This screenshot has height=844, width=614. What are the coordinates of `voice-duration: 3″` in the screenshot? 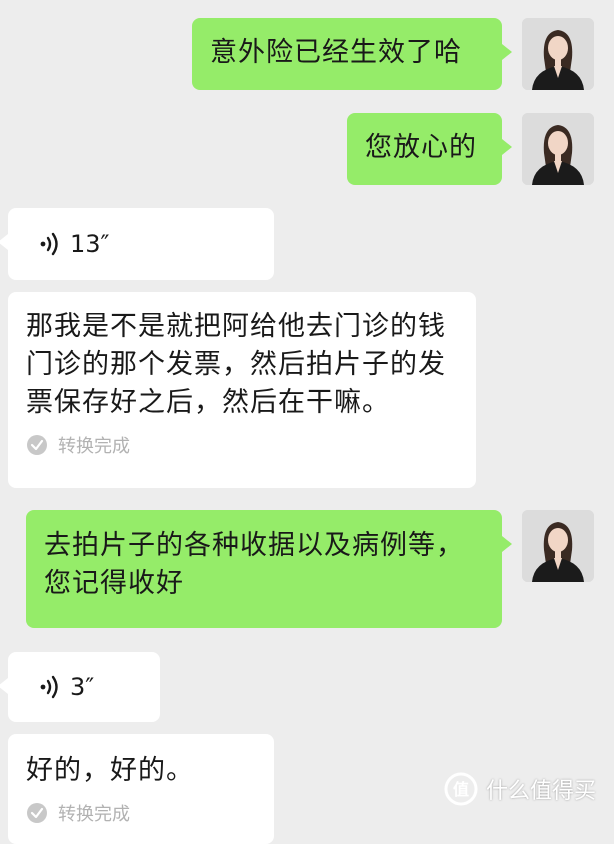 It's located at (82, 687).